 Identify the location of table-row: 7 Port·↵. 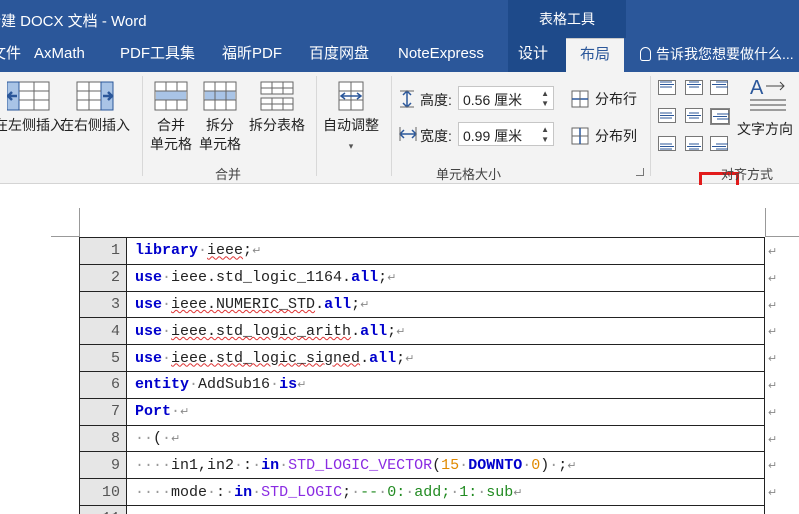
(422, 411).